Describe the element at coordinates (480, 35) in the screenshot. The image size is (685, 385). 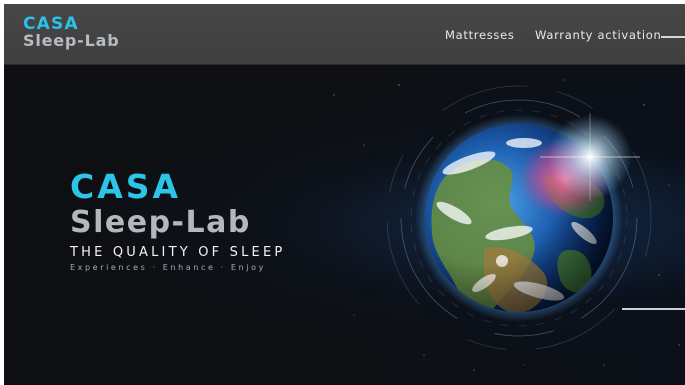
I see `nav-link-mattresses: Mattresses` at that location.